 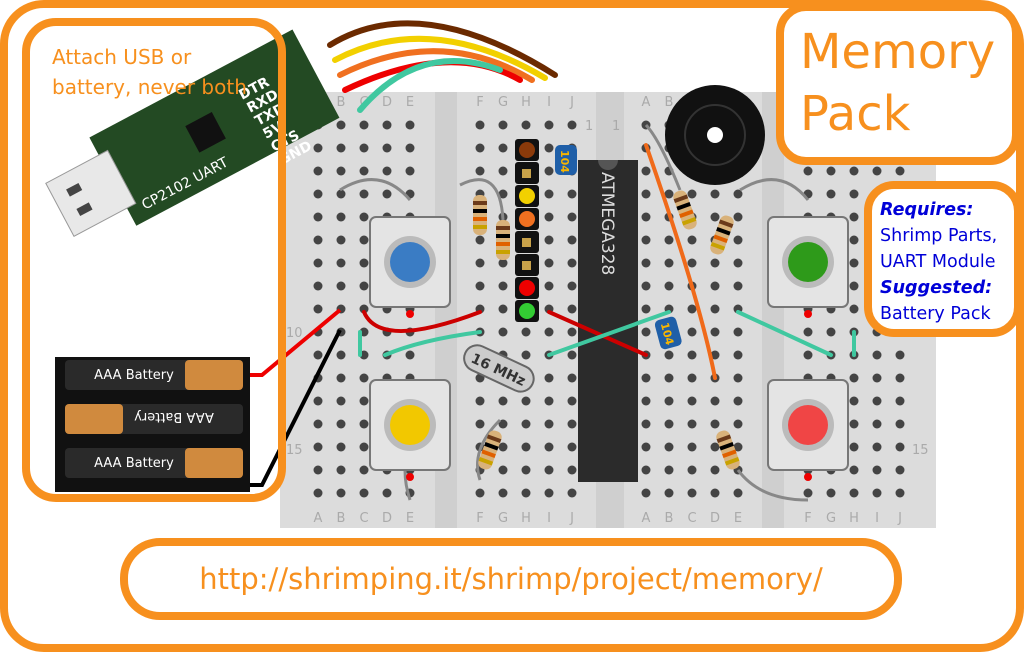 I want to click on column-label: F, so click(x=807, y=518).